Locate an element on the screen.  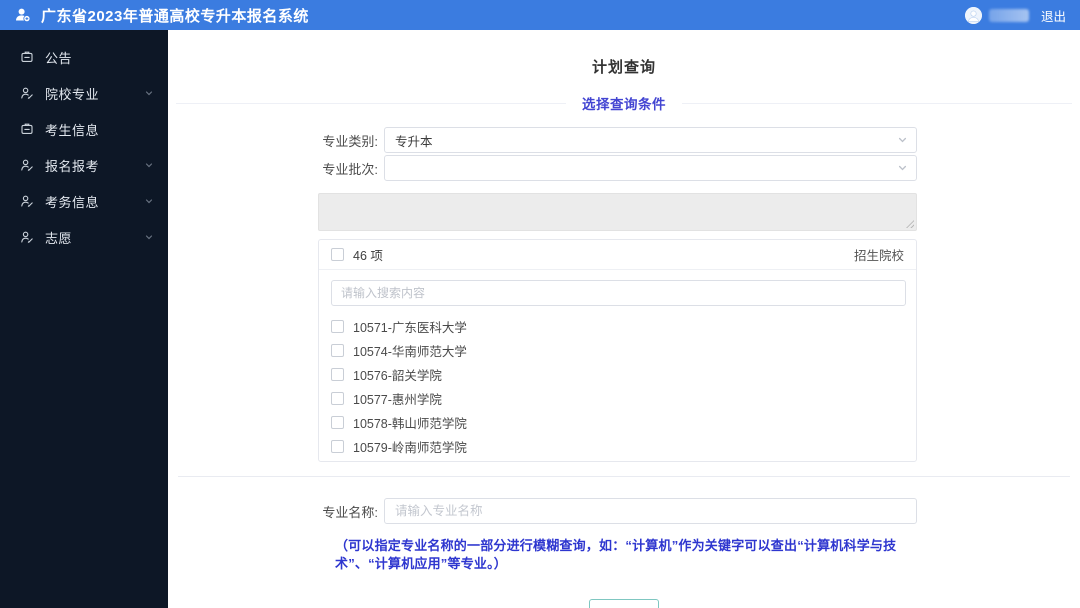
major-name-input is located at coordinates (650, 511).